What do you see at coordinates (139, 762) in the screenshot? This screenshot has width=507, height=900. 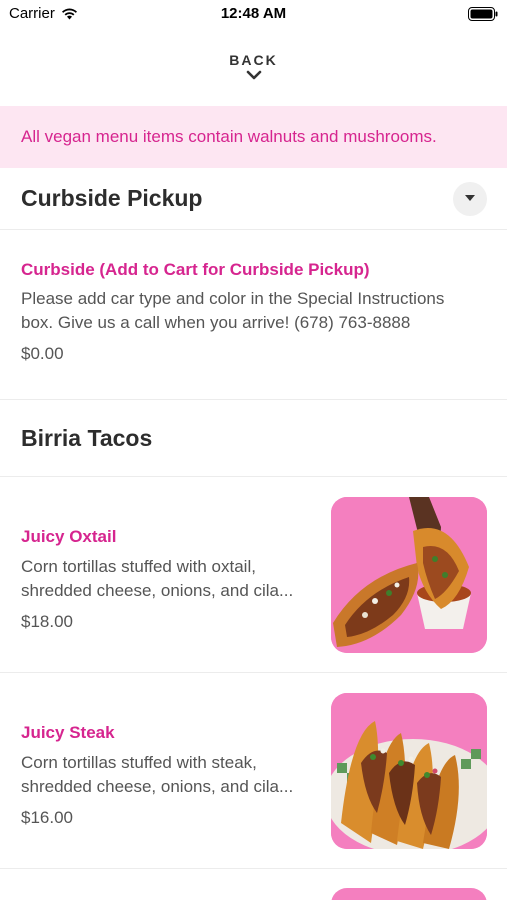 I see `item-description-line: Corn tortillas stuffed with steak,` at bounding box center [139, 762].